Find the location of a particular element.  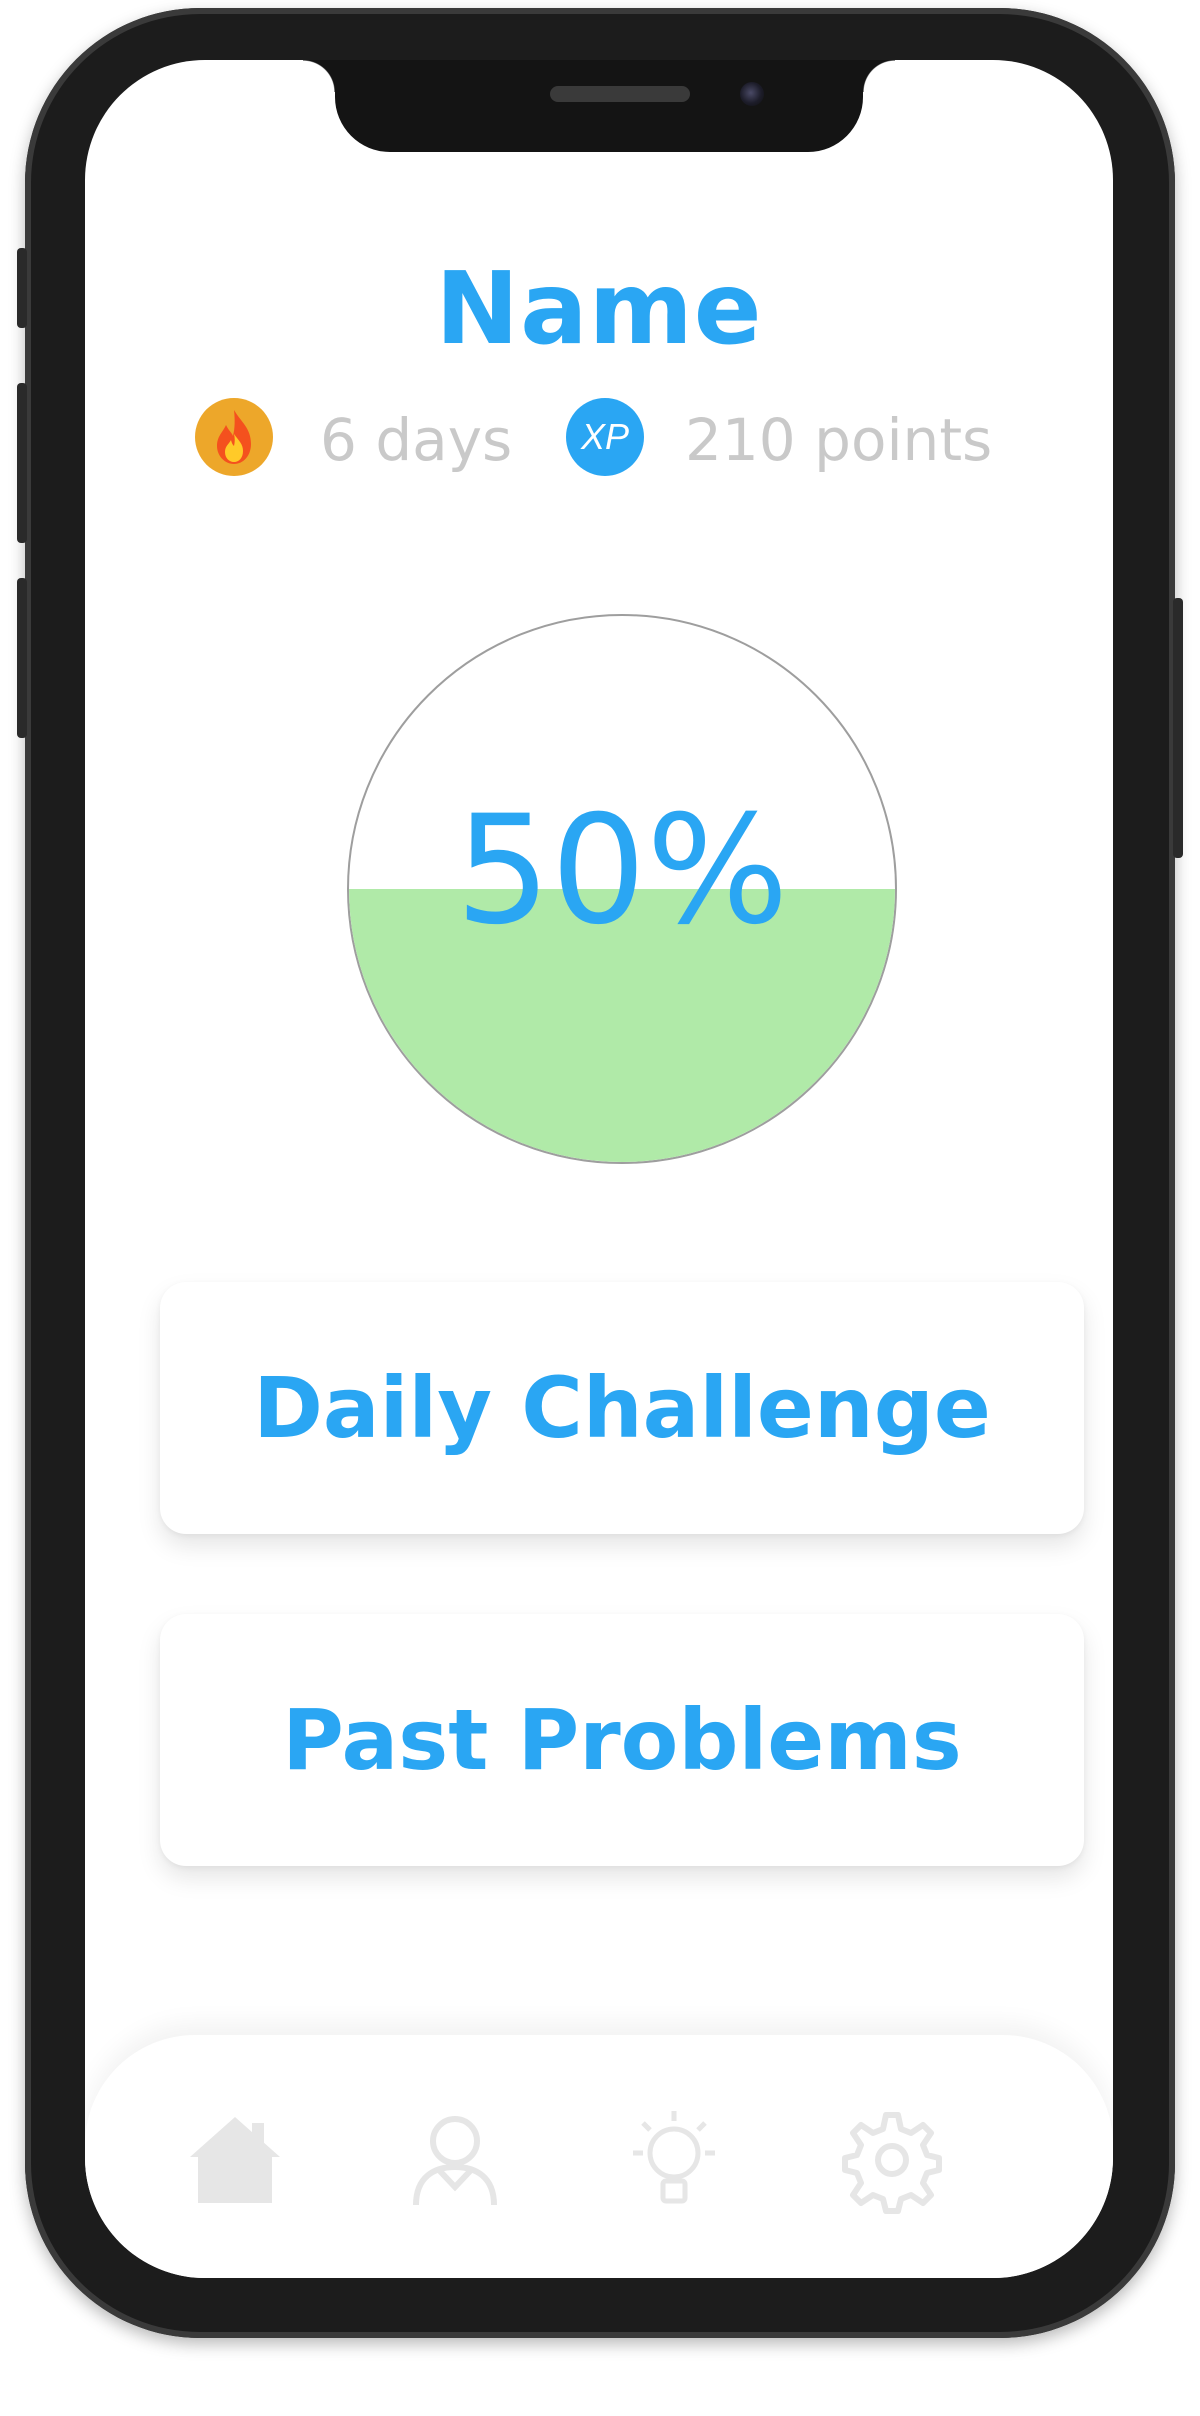

phone-side-button is located at coordinates (22, 288).